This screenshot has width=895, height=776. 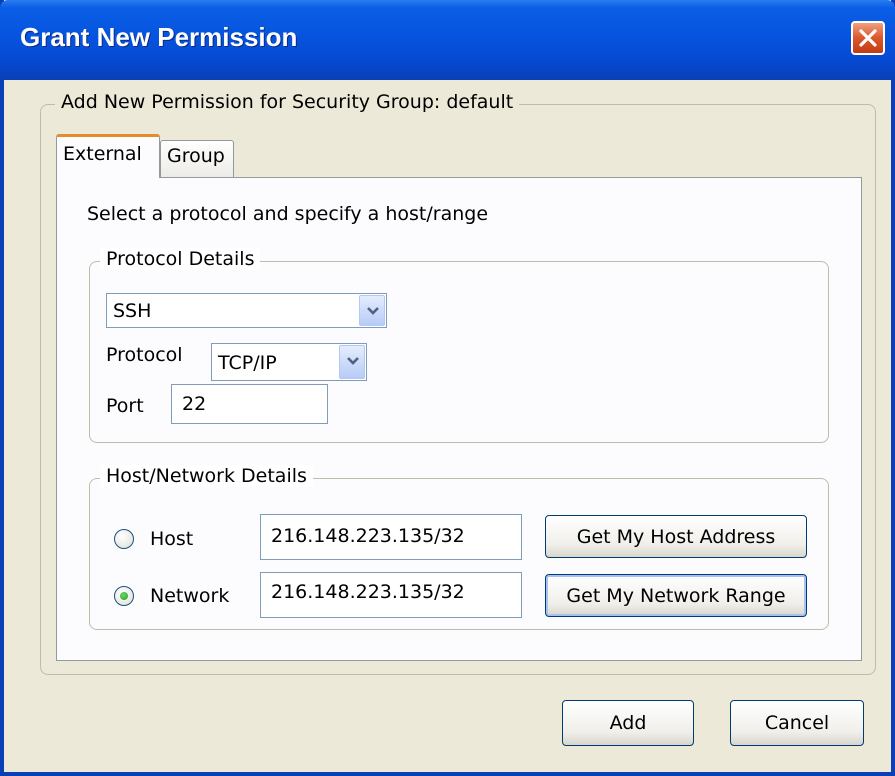 I want to click on get-my-host-address-label: Get My Host Address, so click(x=676, y=537).